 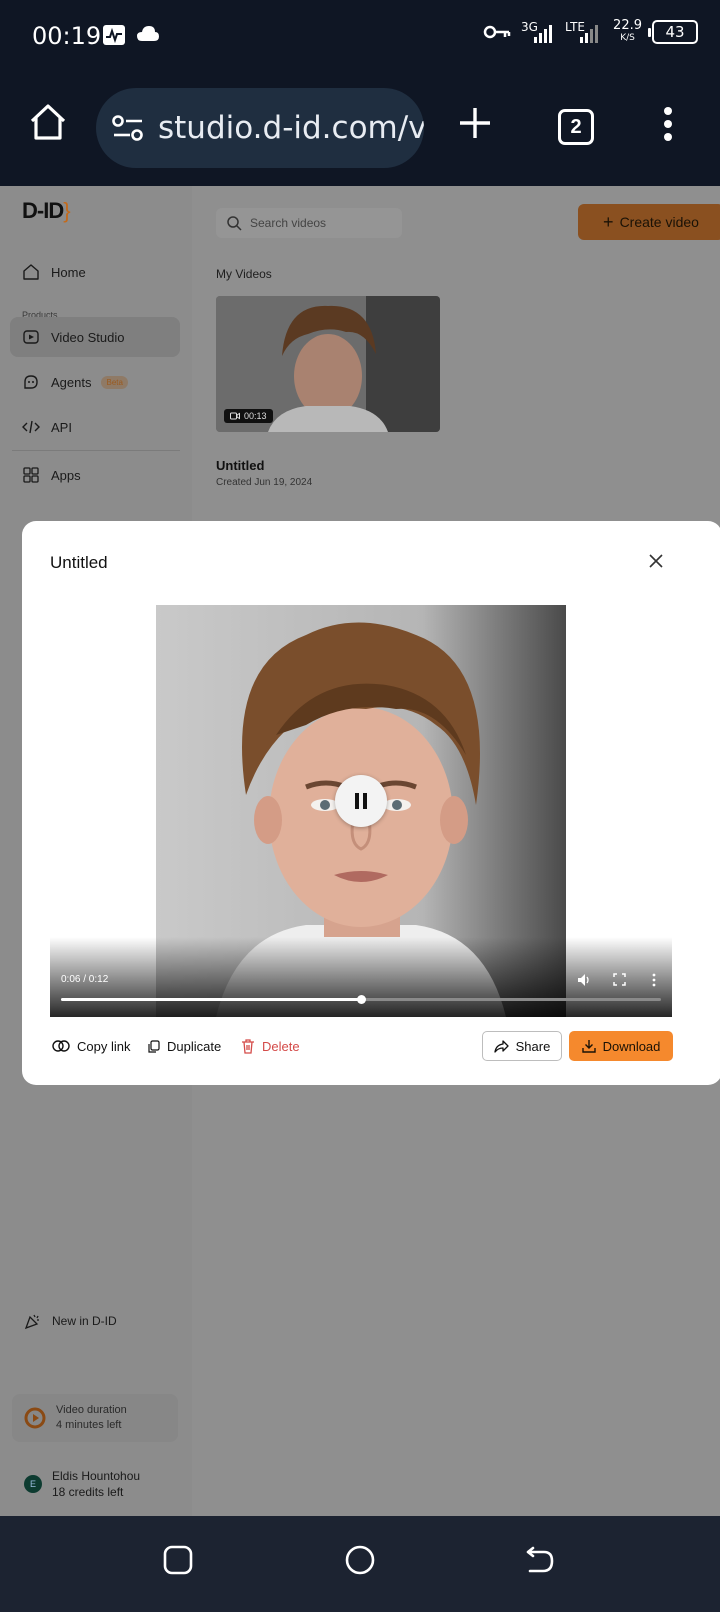 I want to click on code-icon, so click(x=31, y=427).